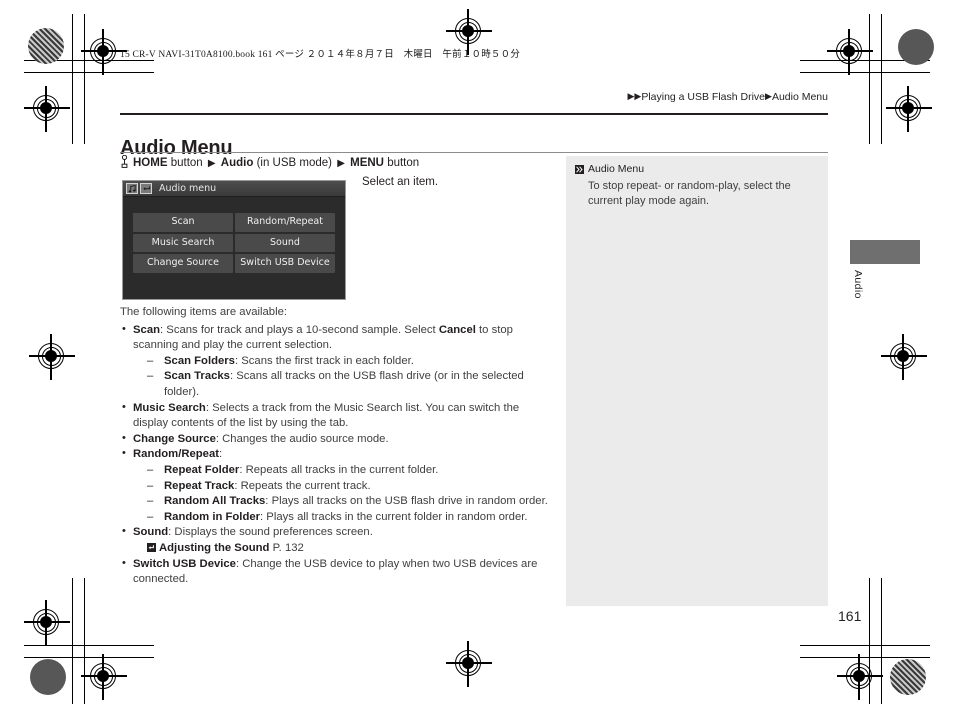  I want to click on registration-mark-right-center, so click(904, 357).